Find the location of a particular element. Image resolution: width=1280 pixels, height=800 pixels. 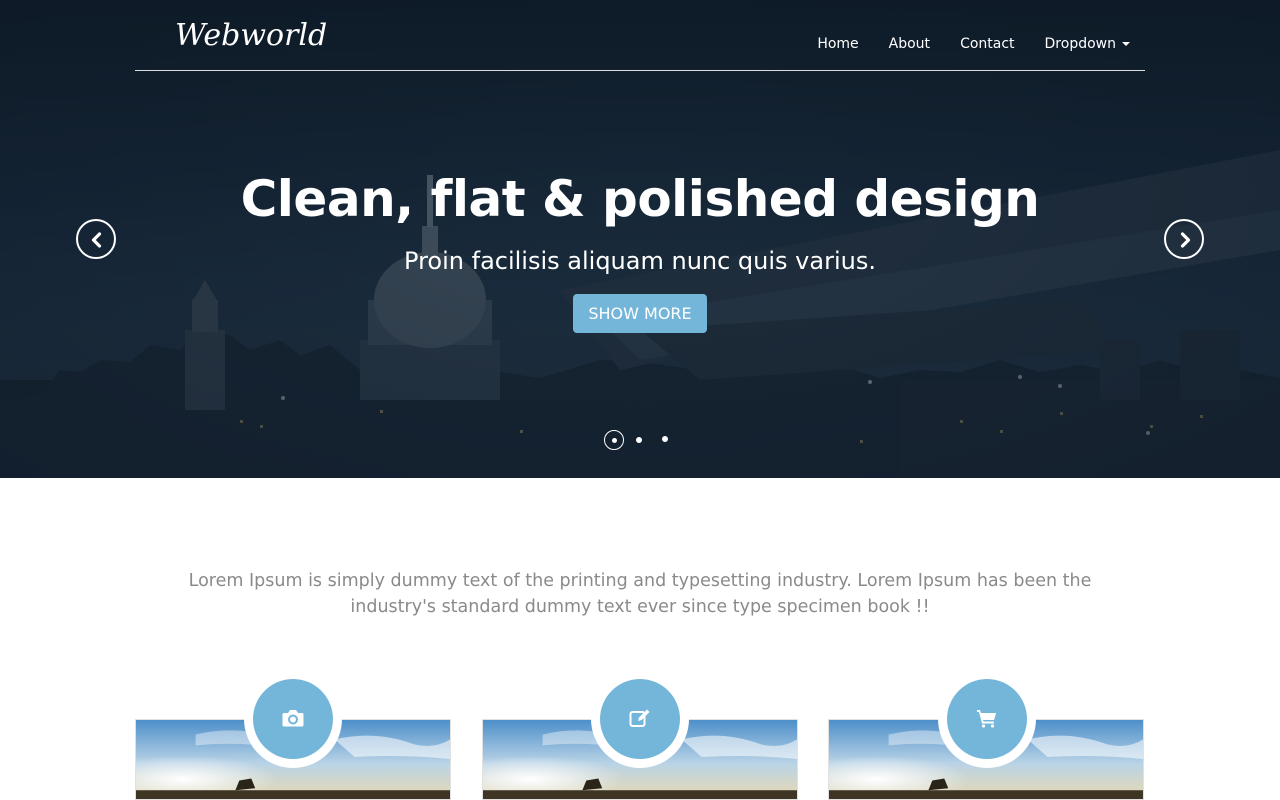

chevron-left-icon is located at coordinates (96, 240).